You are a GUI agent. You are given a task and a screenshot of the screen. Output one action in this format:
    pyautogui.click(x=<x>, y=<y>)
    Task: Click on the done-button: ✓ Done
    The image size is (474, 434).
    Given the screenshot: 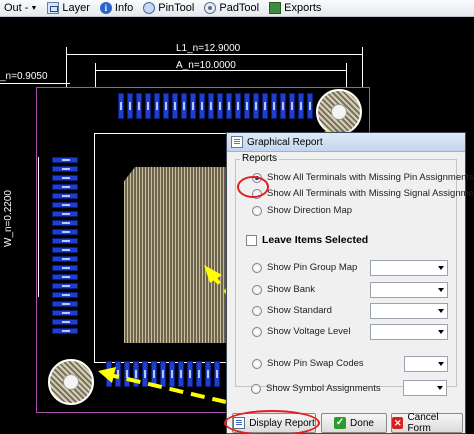 What is the action you would take?
    pyautogui.click(x=354, y=423)
    